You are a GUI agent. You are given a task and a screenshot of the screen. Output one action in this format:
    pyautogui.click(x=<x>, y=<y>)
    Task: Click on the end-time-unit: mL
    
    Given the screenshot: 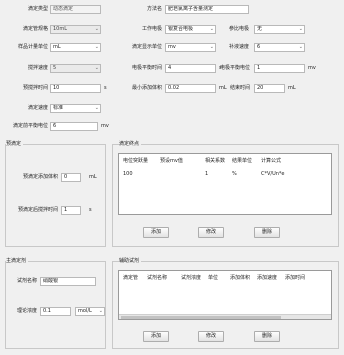 What is the action you would take?
    pyautogui.click(x=292, y=88)
    